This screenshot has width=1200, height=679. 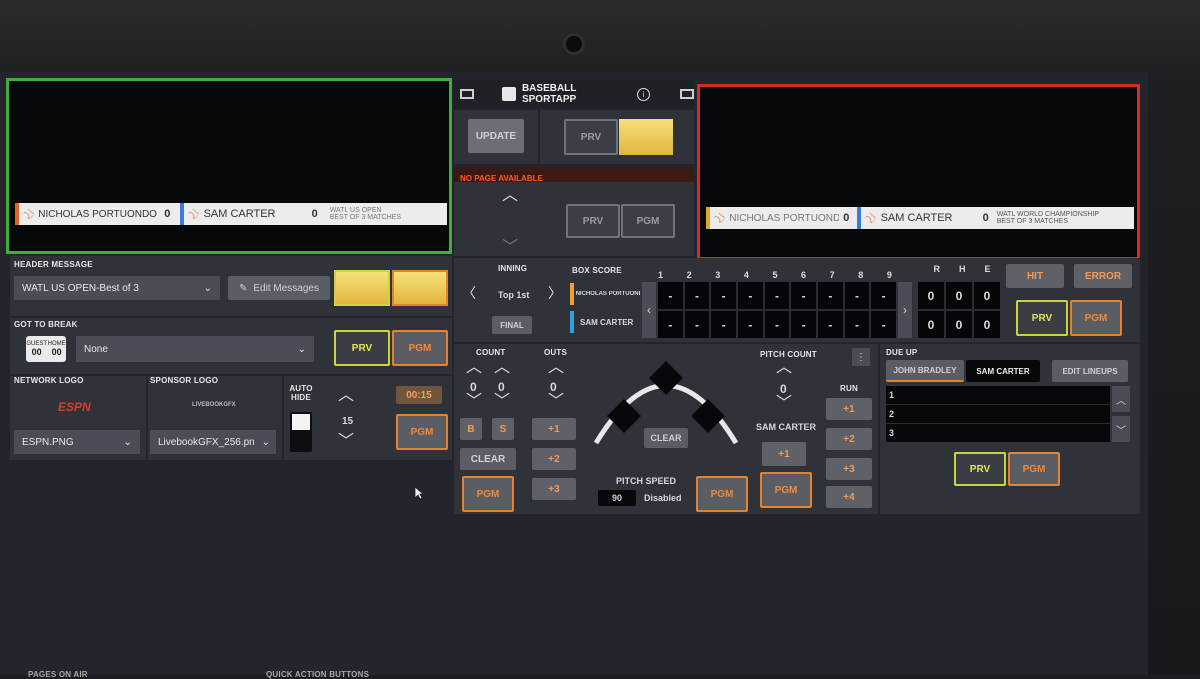 I want to click on lineup-row-number: 3, so click(x=892, y=433).